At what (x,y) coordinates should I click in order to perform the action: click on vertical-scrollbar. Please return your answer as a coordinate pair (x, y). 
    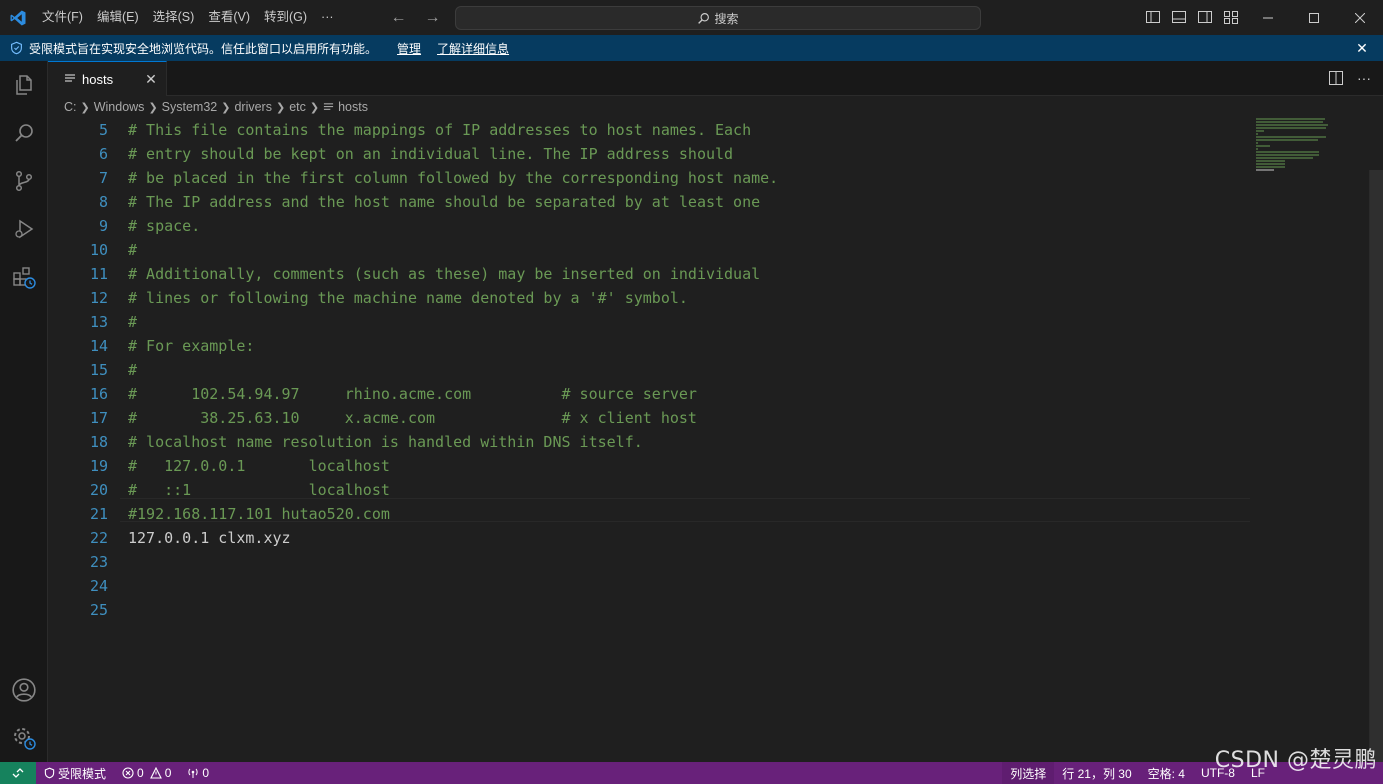
    Looking at the image, I should click on (1376, 466).